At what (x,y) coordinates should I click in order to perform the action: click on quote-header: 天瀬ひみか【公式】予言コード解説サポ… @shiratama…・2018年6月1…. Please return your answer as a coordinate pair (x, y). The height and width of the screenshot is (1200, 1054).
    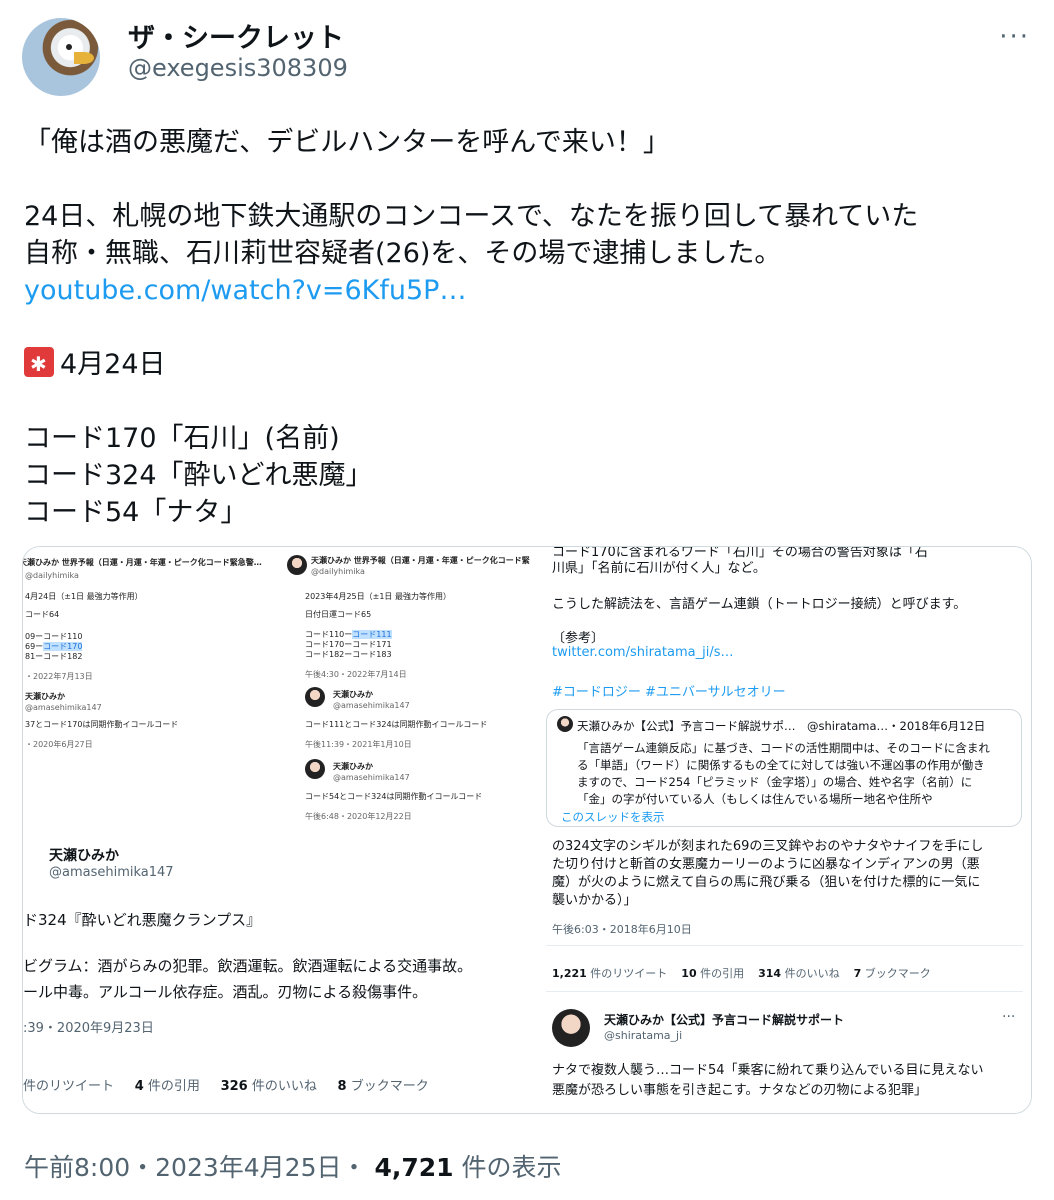
    Looking at the image, I should click on (781, 726).